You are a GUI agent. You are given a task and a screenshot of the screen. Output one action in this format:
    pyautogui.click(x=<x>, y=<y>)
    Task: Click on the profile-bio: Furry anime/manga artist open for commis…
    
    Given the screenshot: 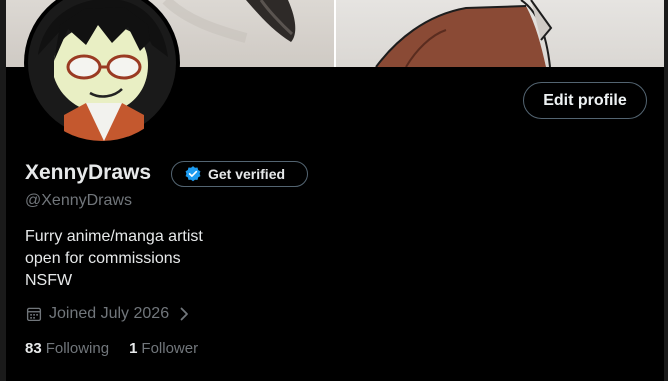 What is the action you would take?
    pyautogui.click(x=114, y=259)
    